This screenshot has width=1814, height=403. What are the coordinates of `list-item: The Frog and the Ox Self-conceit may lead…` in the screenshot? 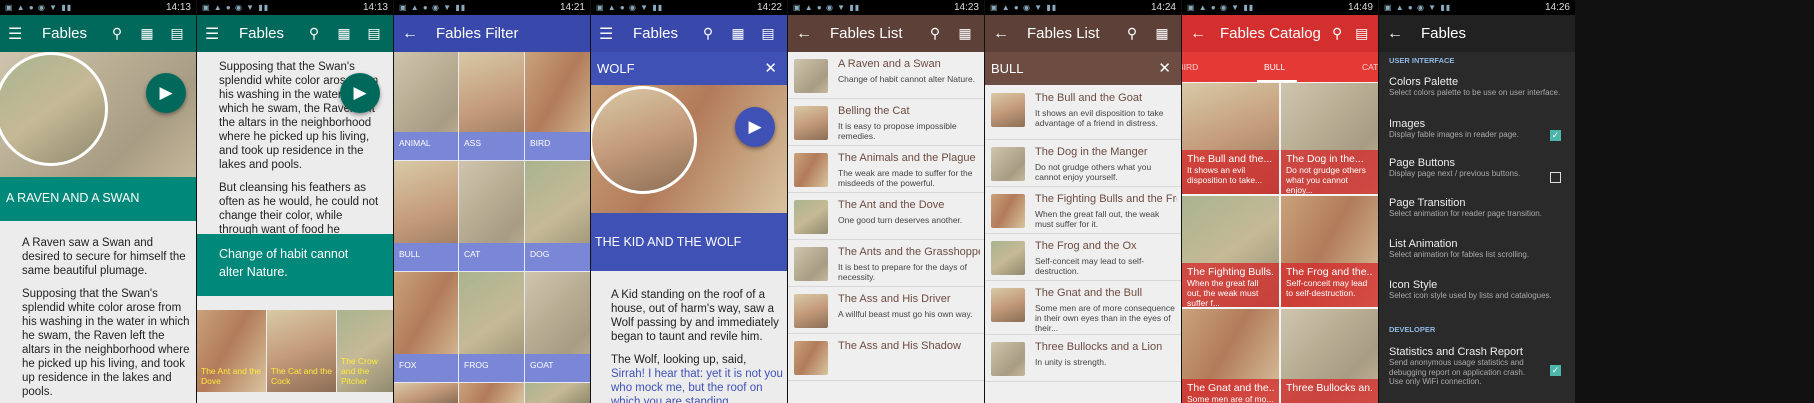 It's located at (1083, 257).